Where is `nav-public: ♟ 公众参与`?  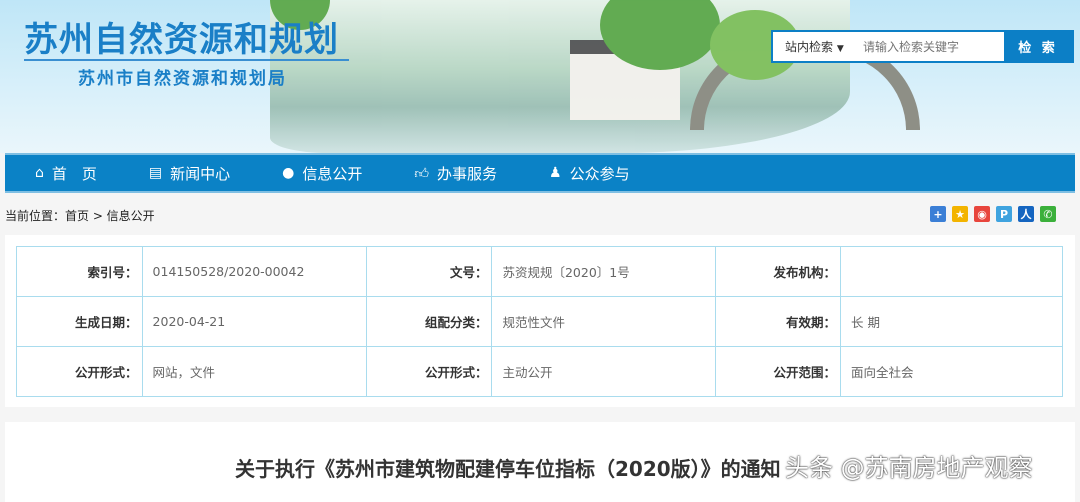
nav-public: ♟ 公众参与 is located at coordinates (589, 173).